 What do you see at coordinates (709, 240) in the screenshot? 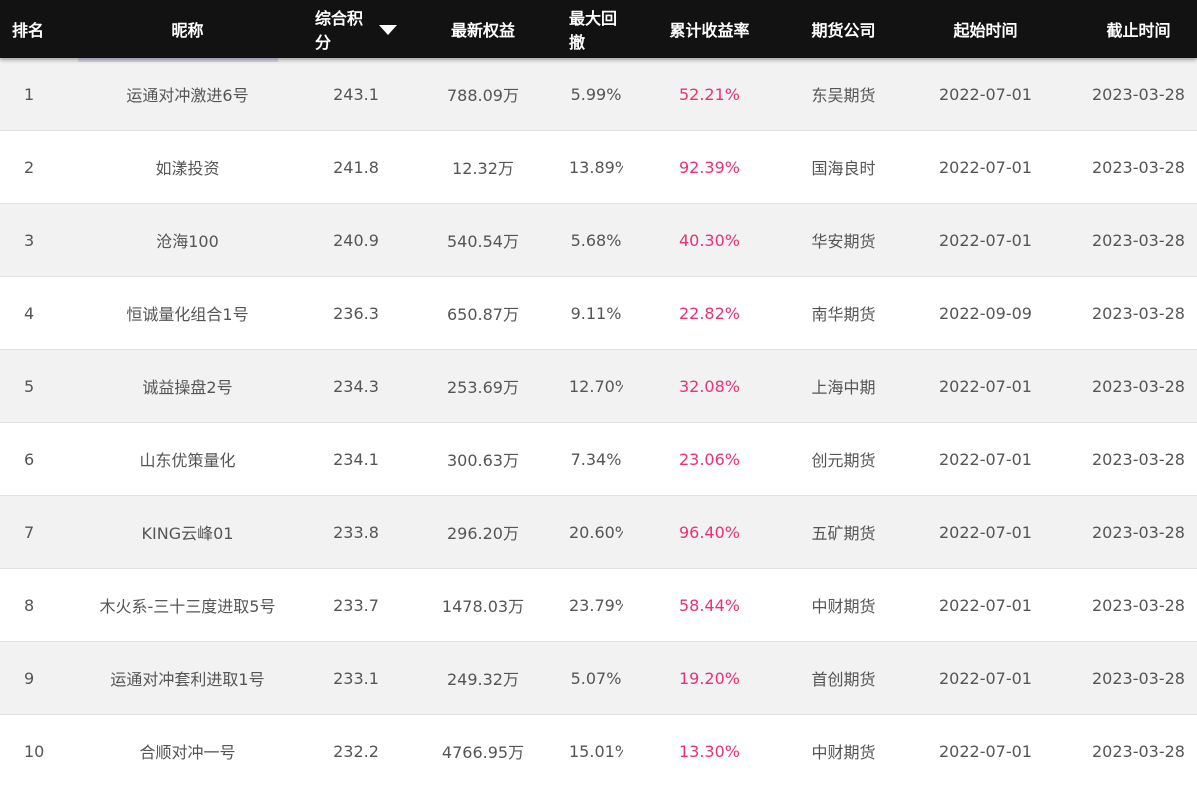
I see `return-cell: 40.30%` at bounding box center [709, 240].